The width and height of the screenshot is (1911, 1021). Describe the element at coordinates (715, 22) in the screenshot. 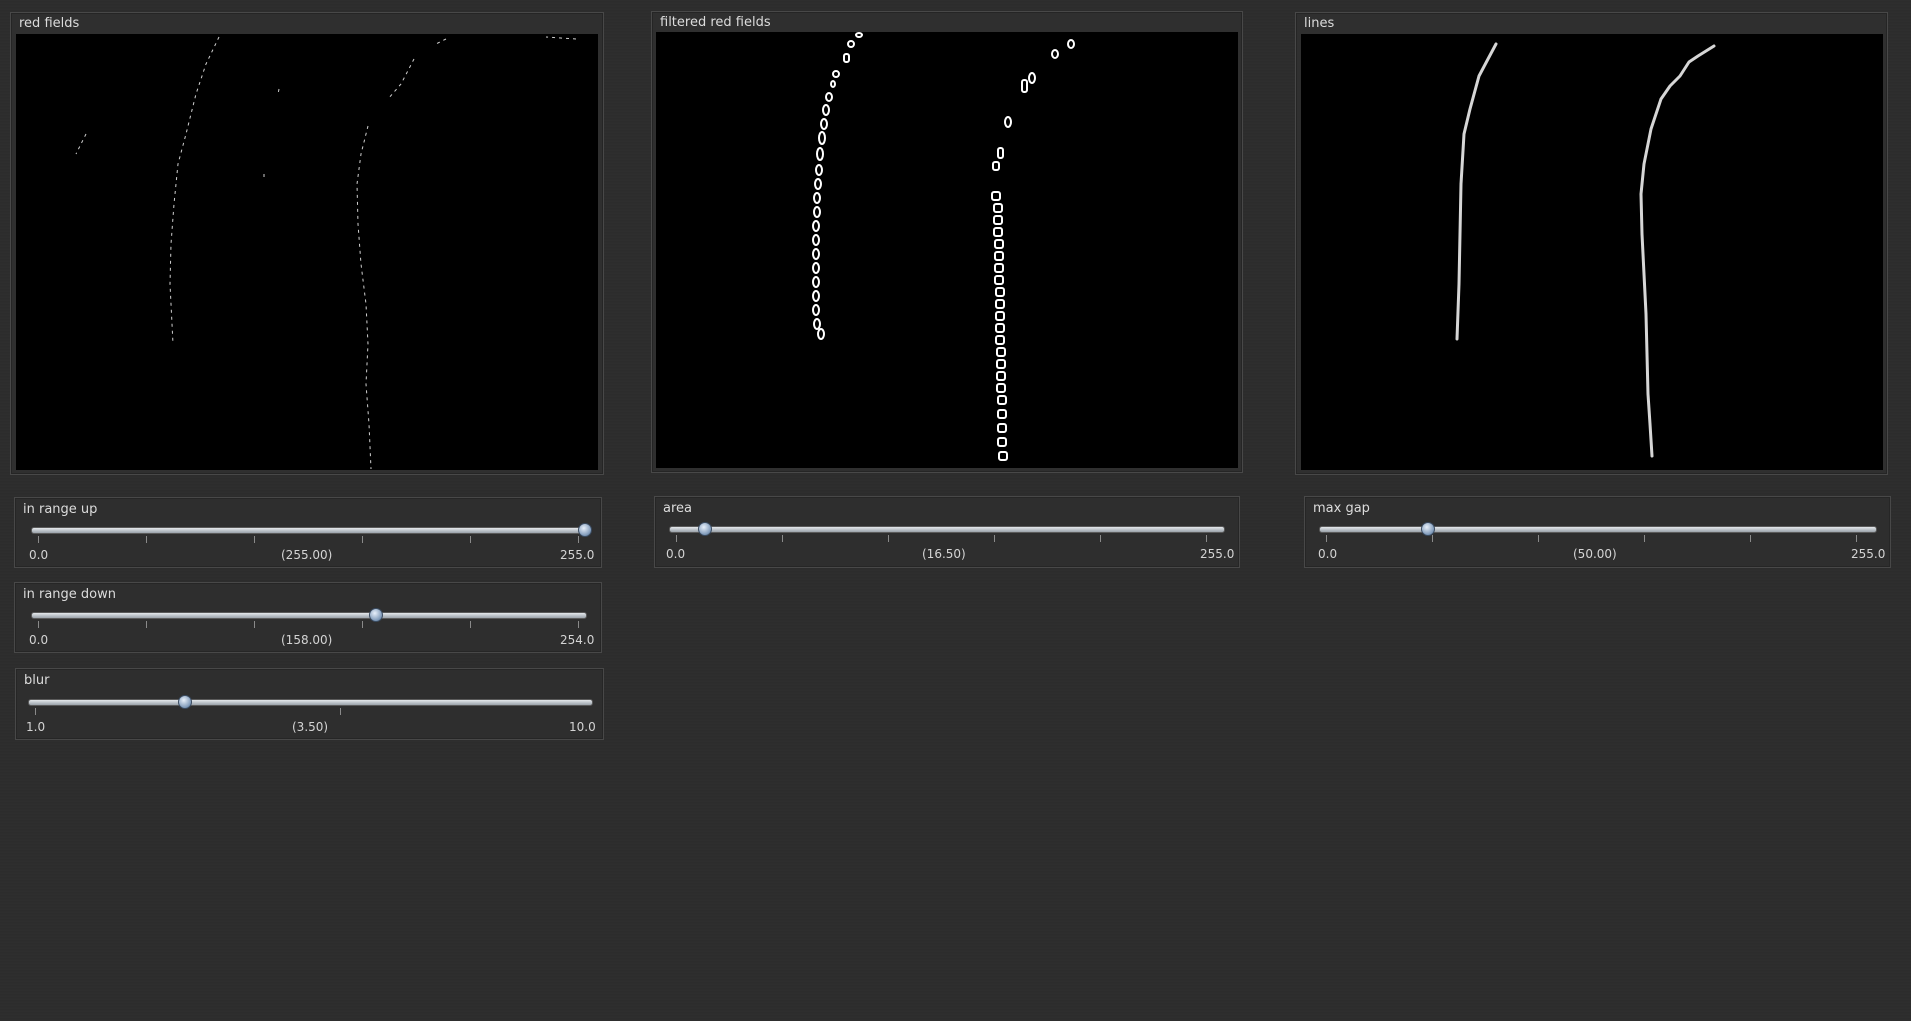

I see `panel-title: filtered red fields` at that location.